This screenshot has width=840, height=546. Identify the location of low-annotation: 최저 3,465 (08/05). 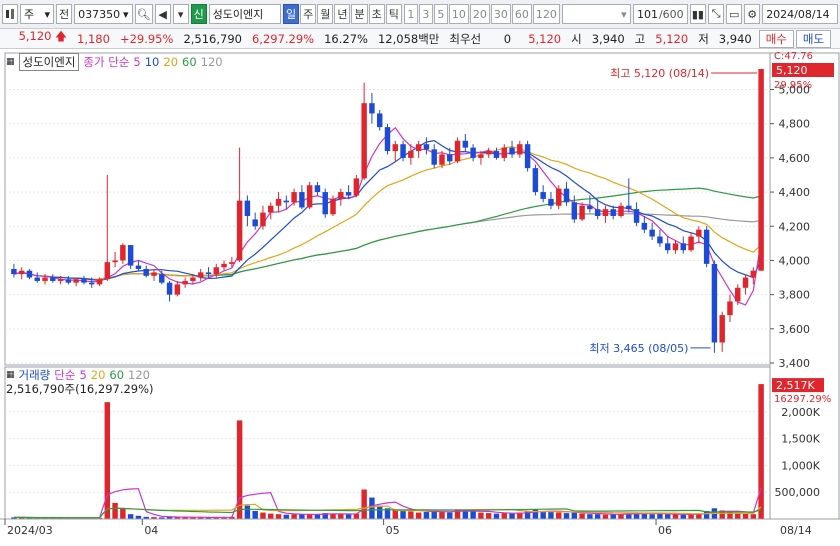
(638, 348).